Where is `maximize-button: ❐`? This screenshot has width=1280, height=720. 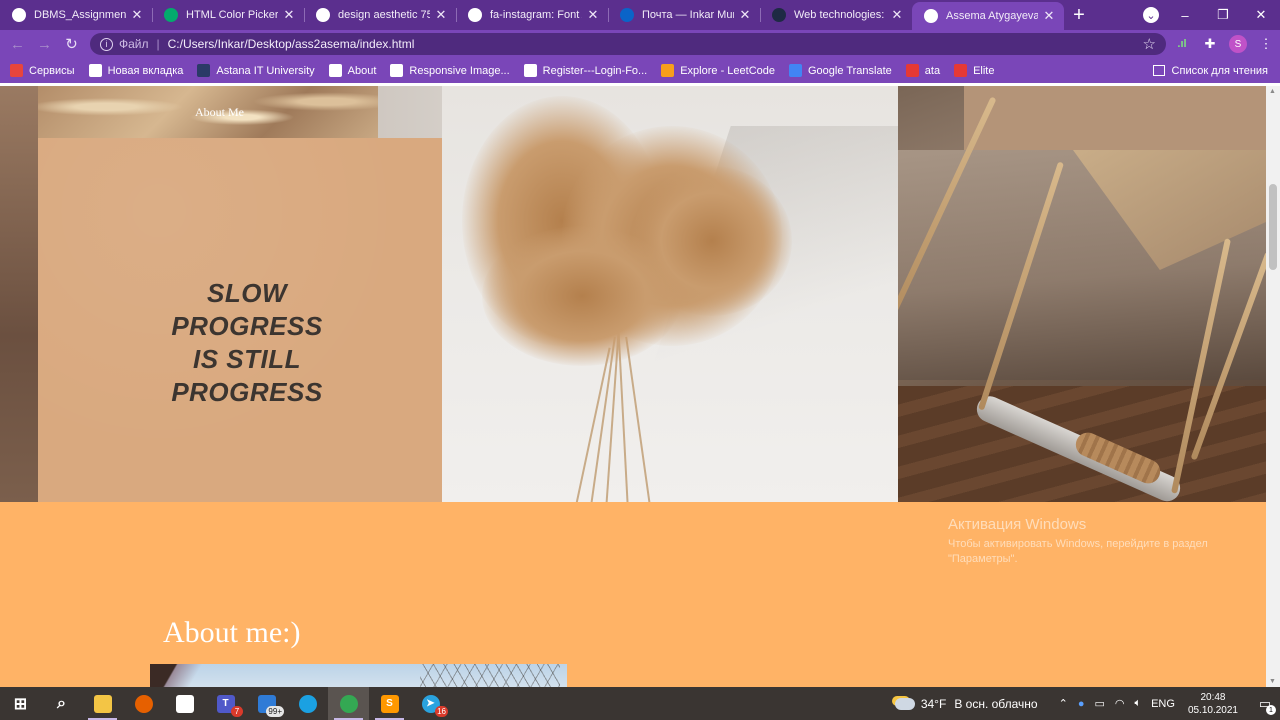
maximize-button: ❐ is located at coordinates (1223, 15).